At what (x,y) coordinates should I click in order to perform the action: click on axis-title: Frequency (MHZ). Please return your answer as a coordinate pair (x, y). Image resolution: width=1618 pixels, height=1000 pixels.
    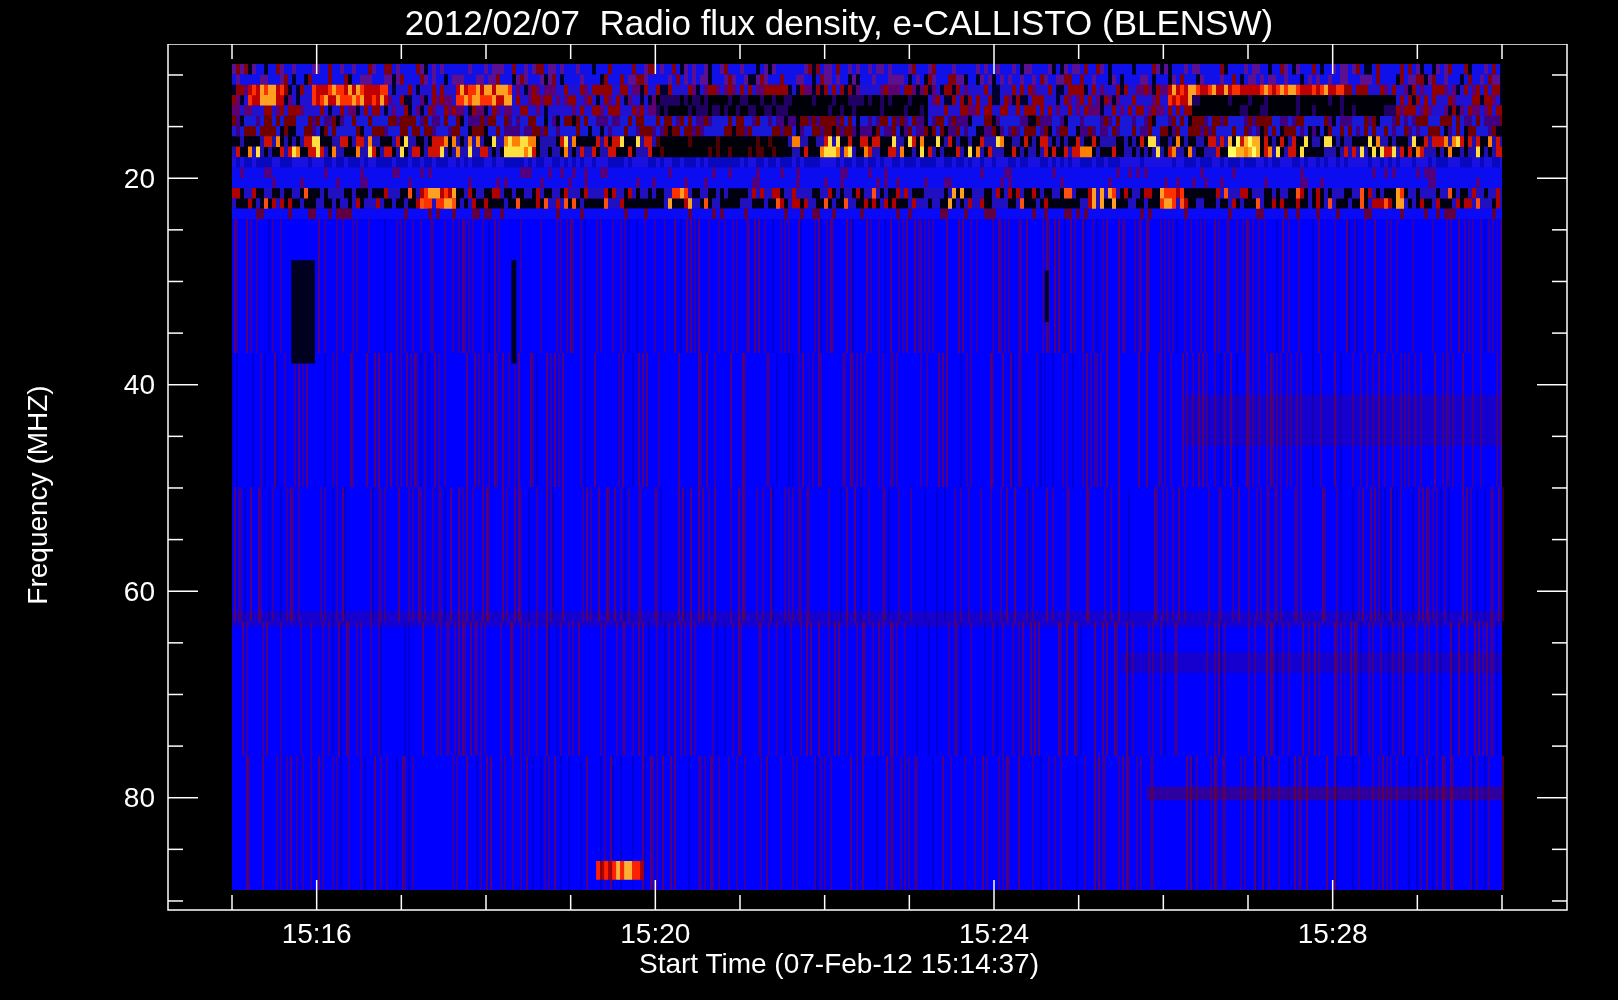
    Looking at the image, I should click on (38, 495).